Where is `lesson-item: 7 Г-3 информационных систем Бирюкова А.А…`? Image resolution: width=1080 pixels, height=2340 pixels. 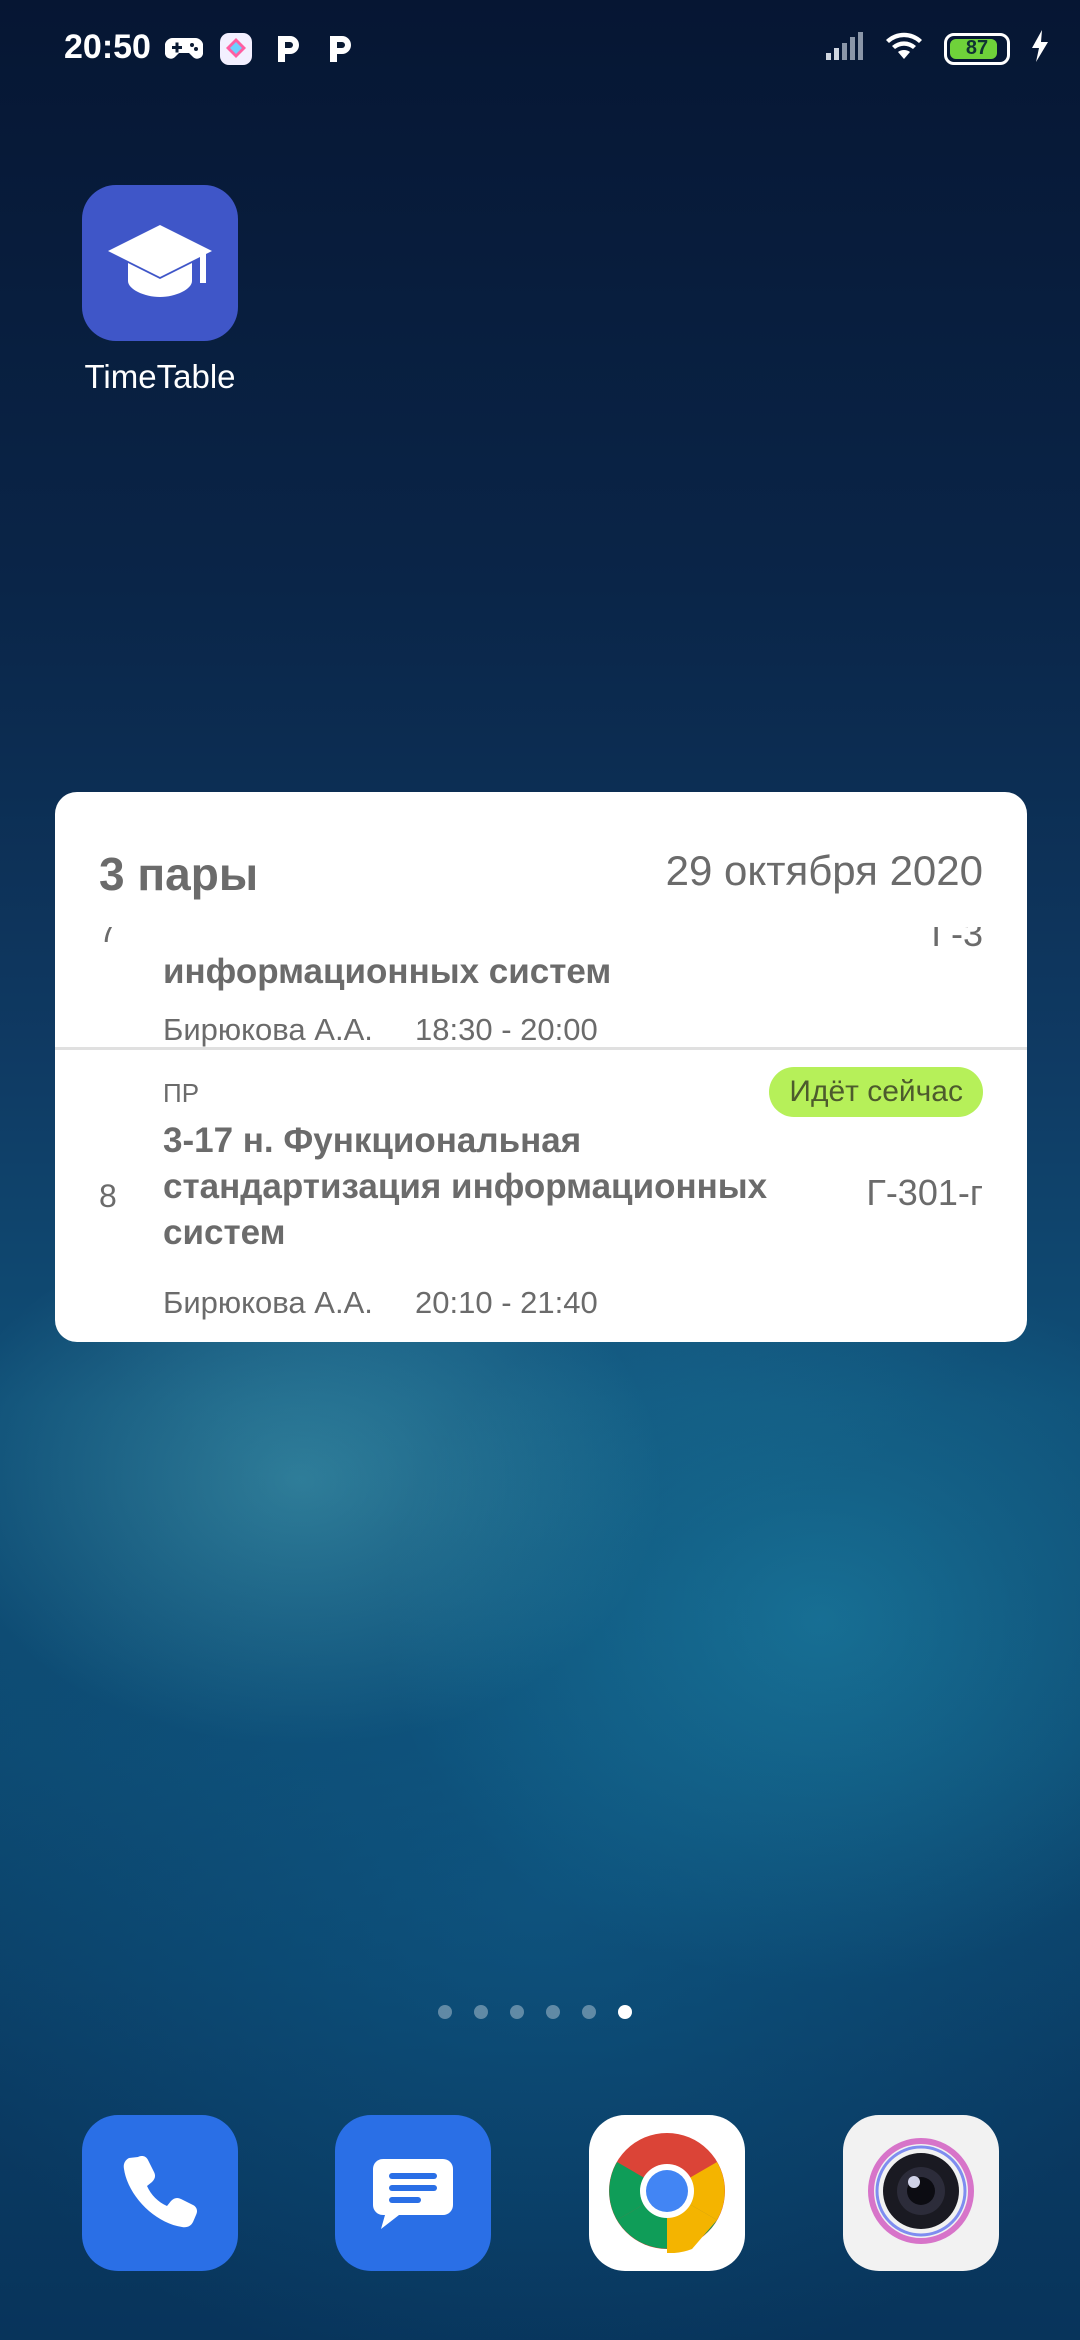 lesson-item: 7 Г-3 информационных систем Бирюкова А.А… is located at coordinates (541, 988).